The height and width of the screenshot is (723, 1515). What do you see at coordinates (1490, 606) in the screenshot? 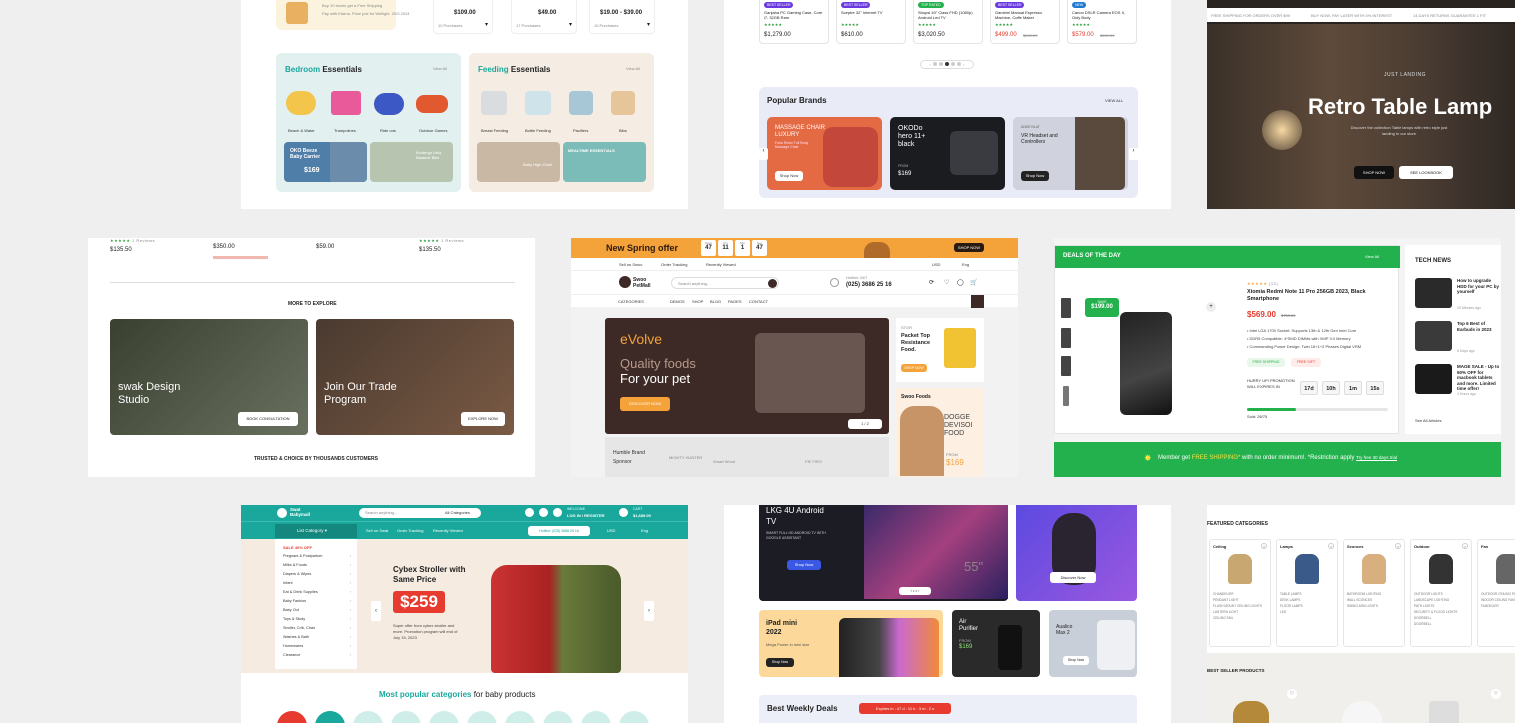
I see `subcategory-link: FANDELIER` at bounding box center [1490, 606].